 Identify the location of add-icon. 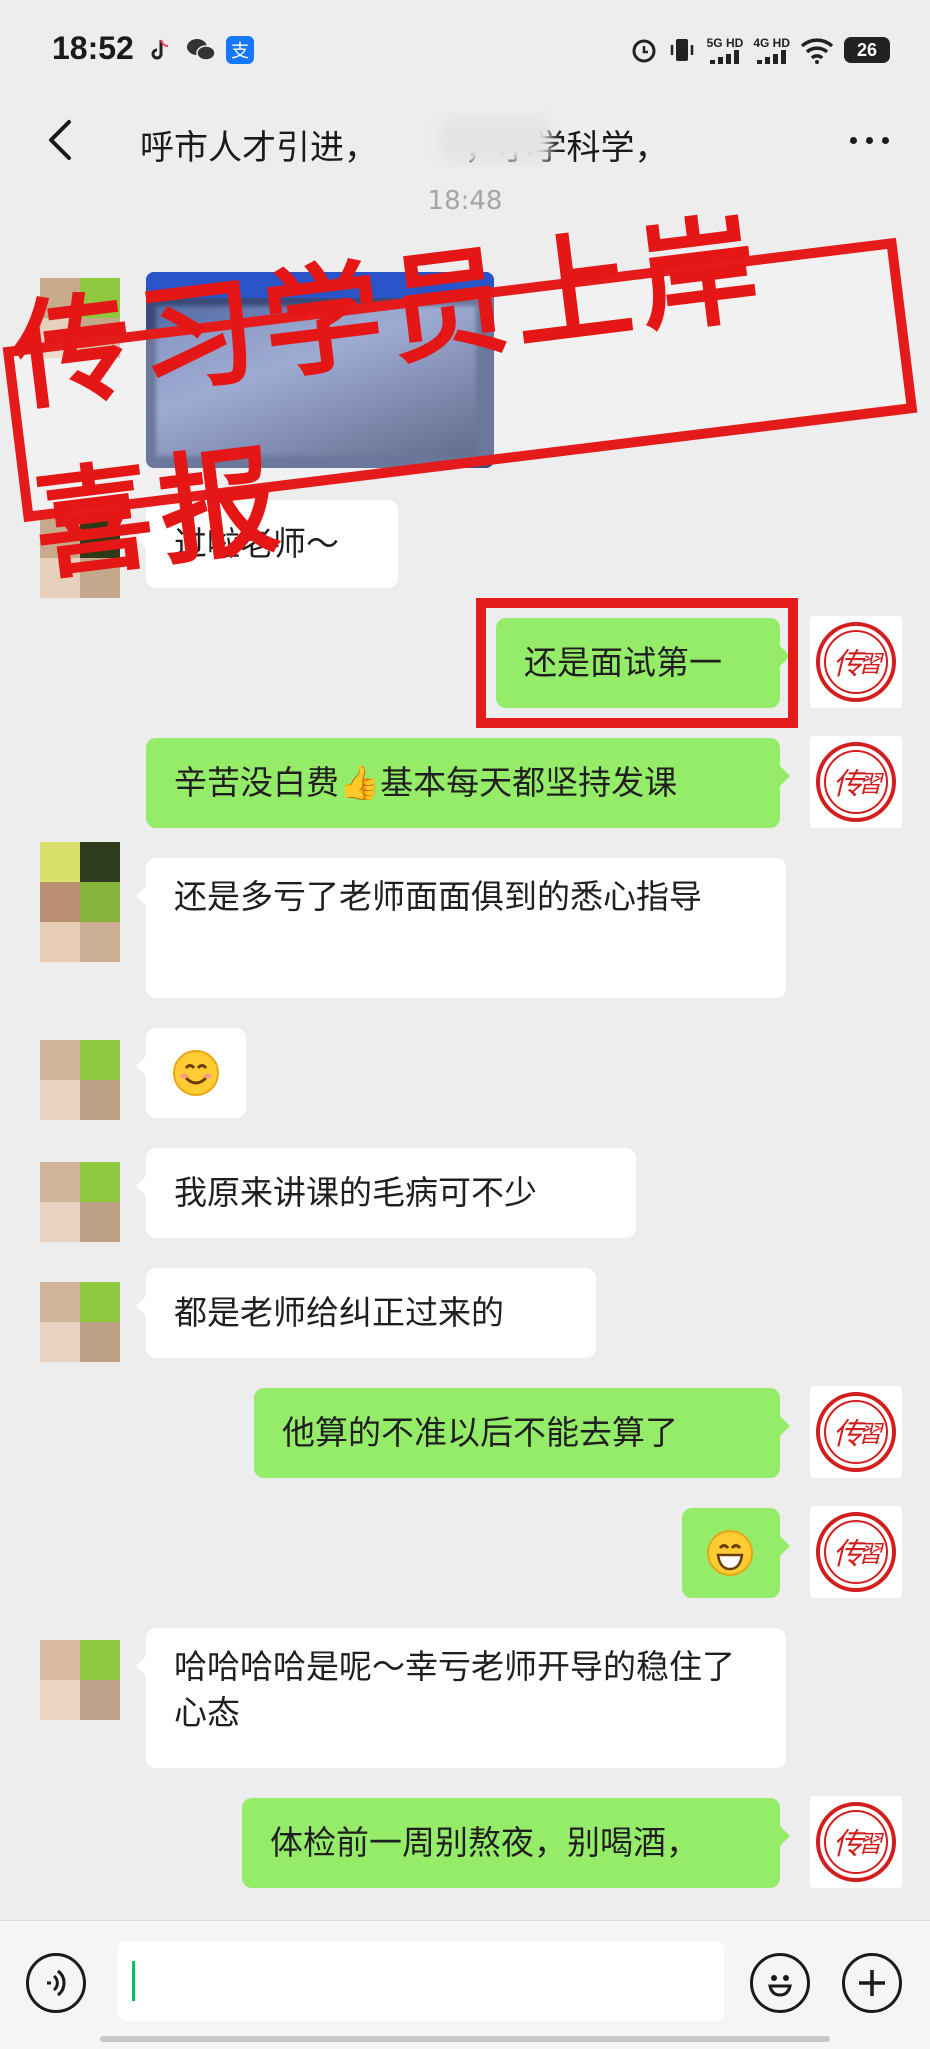
(872, 1983).